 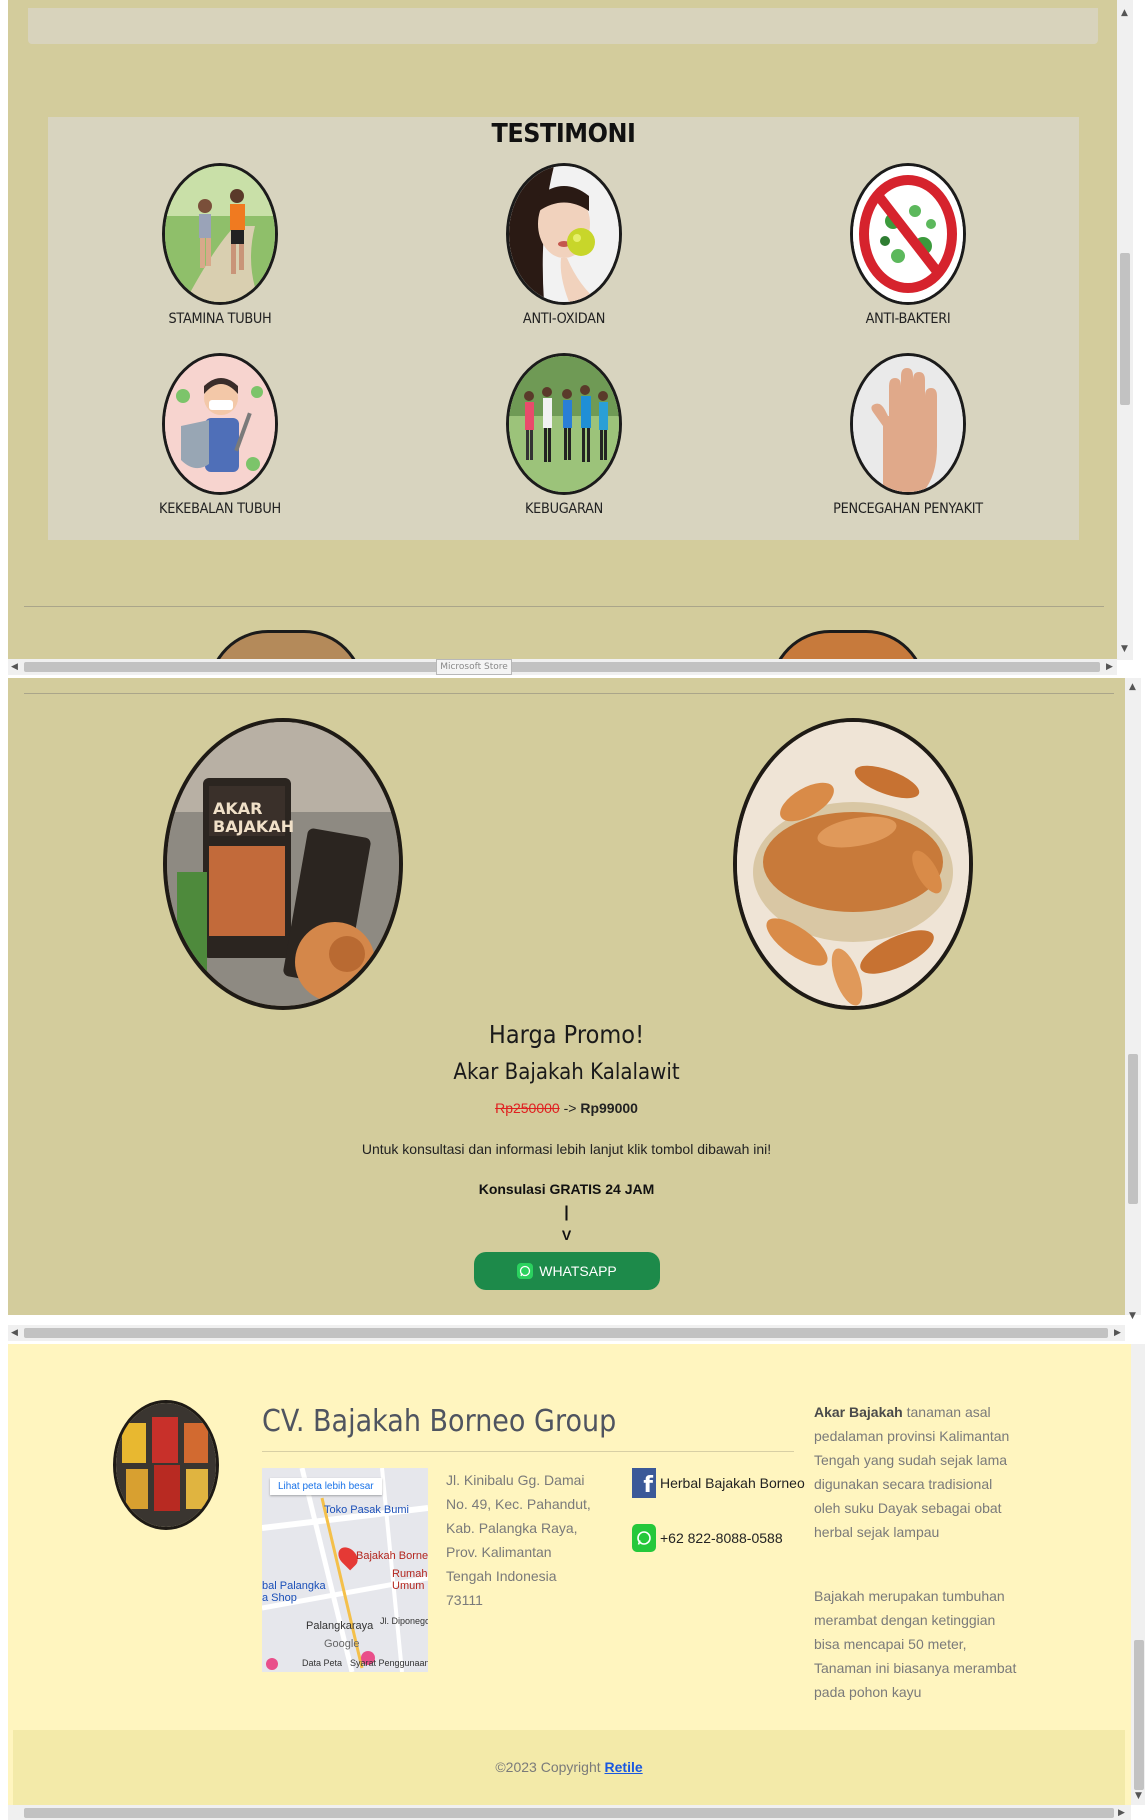 I want to click on price-line: Rp250000 -> Rp99000, so click(x=566, y=1108).